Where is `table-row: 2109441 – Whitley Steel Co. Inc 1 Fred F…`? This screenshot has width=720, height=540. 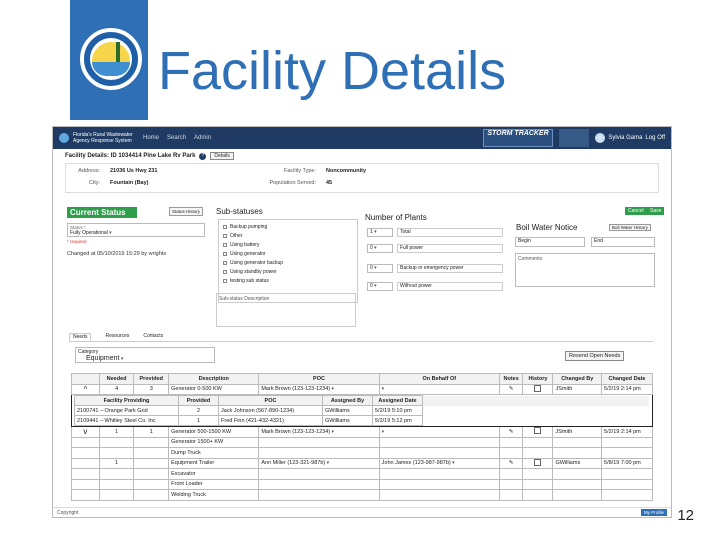 table-row: 2109441 – Whitley Steel Co. Inc 1 Fred F… is located at coordinates (362, 420).